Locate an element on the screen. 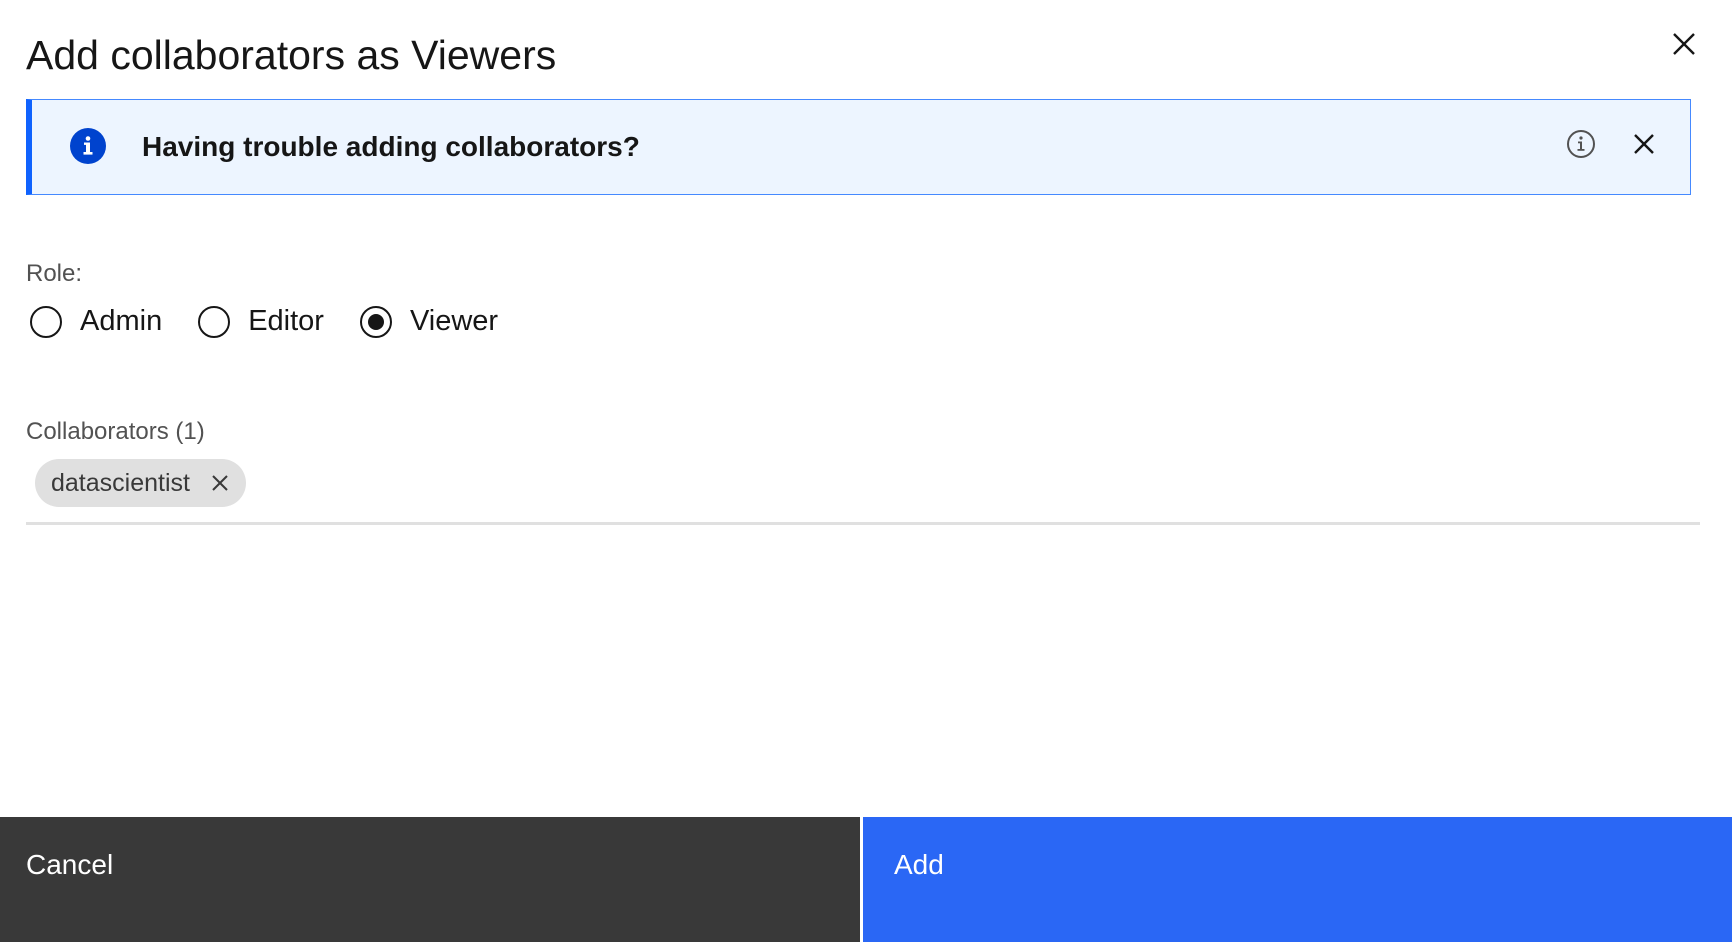  modal-footer: Cancel Add is located at coordinates (866, 879).